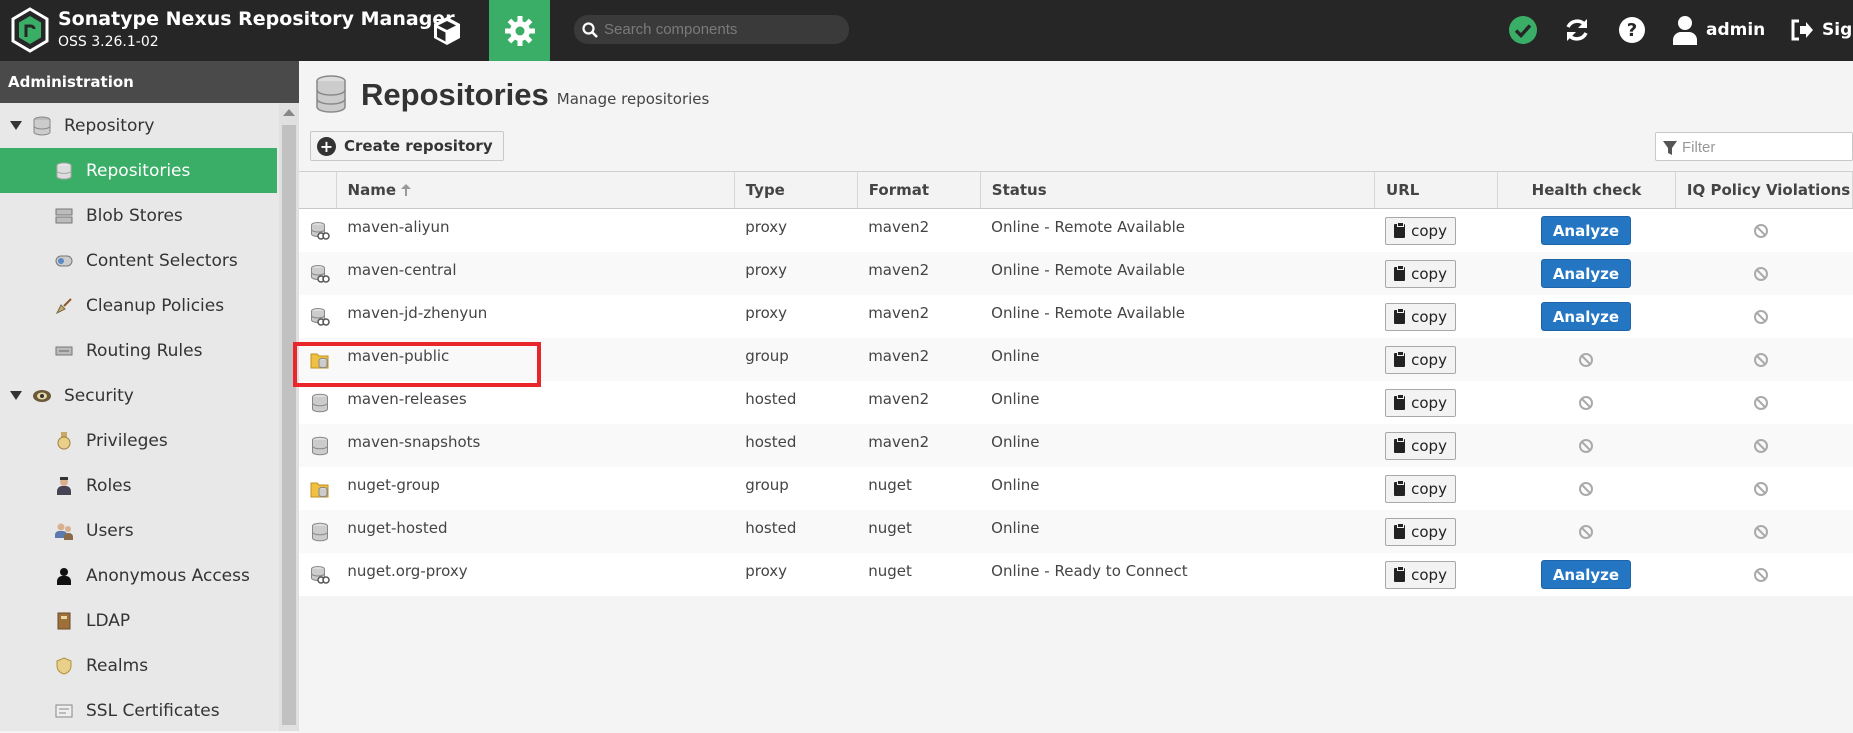  What do you see at coordinates (535, 230) in the screenshot?
I see `repo-name: maven-aliyun` at bounding box center [535, 230].